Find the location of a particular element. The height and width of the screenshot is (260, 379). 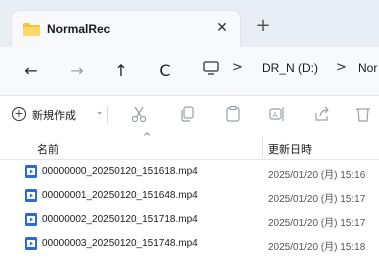

copy-icon is located at coordinates (187, 114).